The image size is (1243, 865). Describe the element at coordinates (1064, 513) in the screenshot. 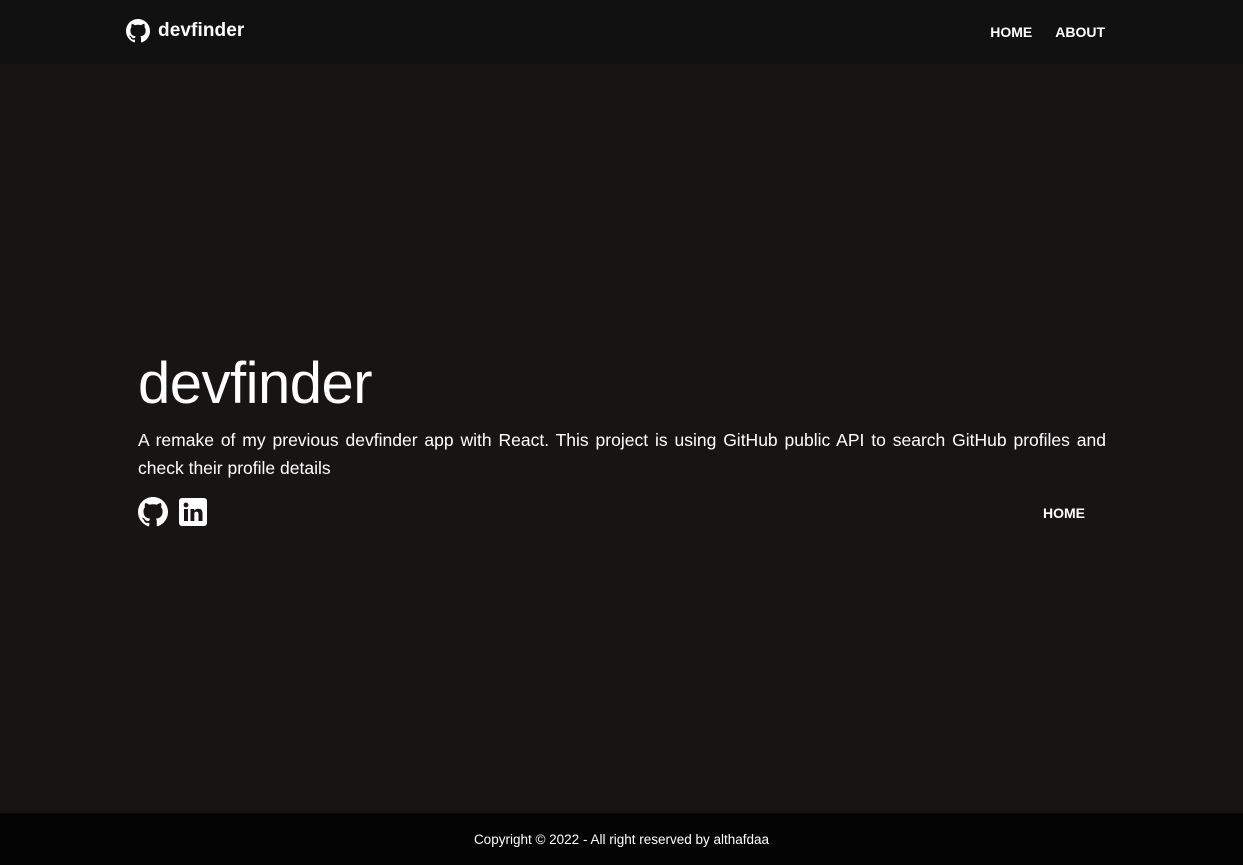

I see `home-link: HOME` at that location.